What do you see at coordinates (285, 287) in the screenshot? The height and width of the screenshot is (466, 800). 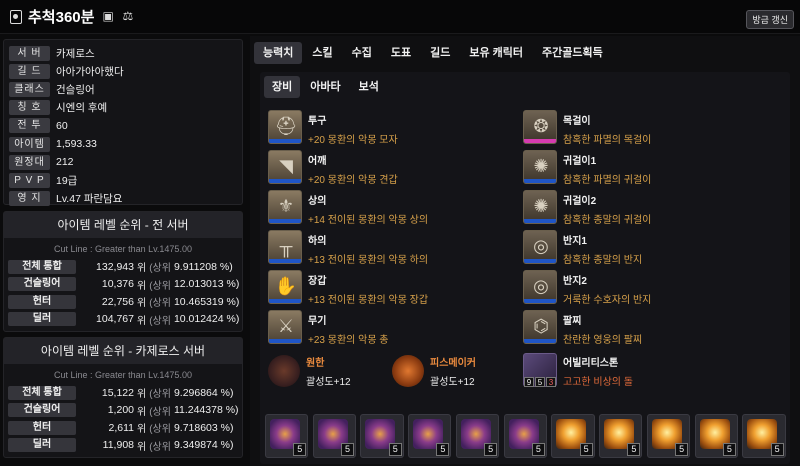 I see `equipment-slot: ✋` at bounding box center [285, 287].